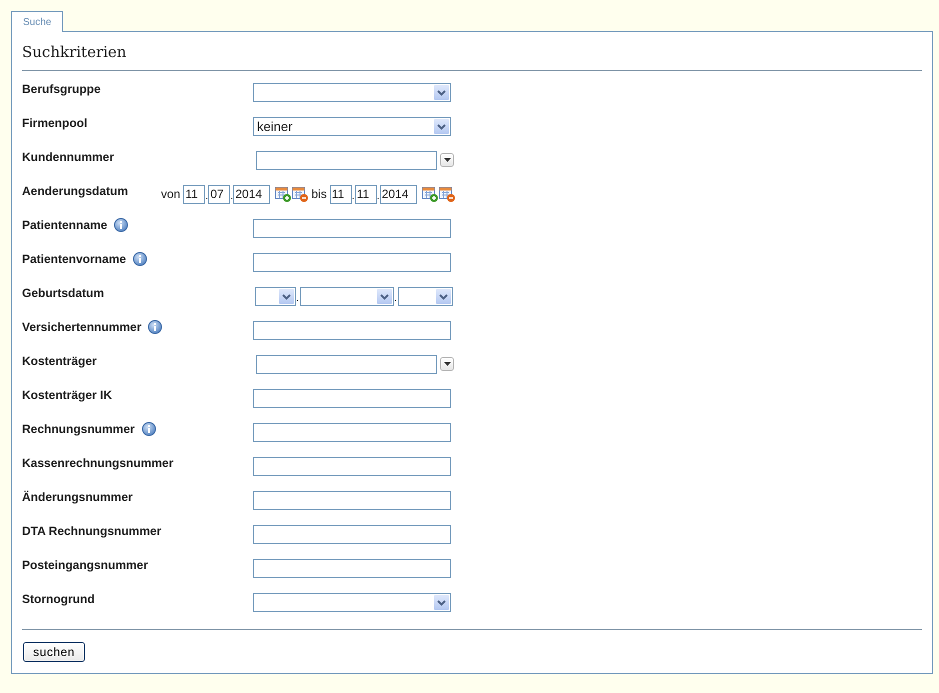  What do you see at coordinates (82, 327) in the screenshot?
I see `field-label: Versichertennummer` at bounding box center [82, 327].